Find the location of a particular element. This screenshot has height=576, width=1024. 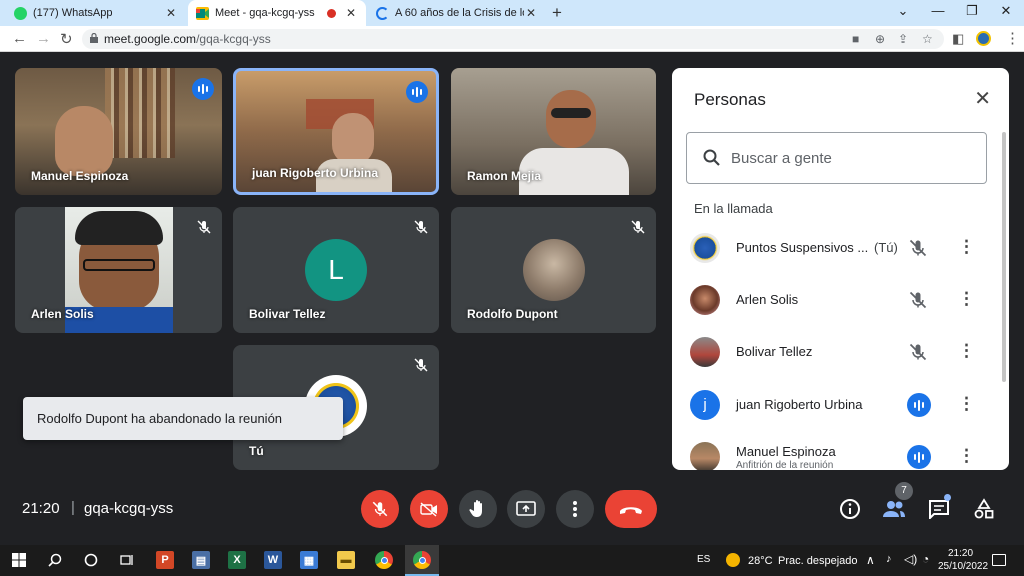

lock-icon is located at coordinates (94, 38).